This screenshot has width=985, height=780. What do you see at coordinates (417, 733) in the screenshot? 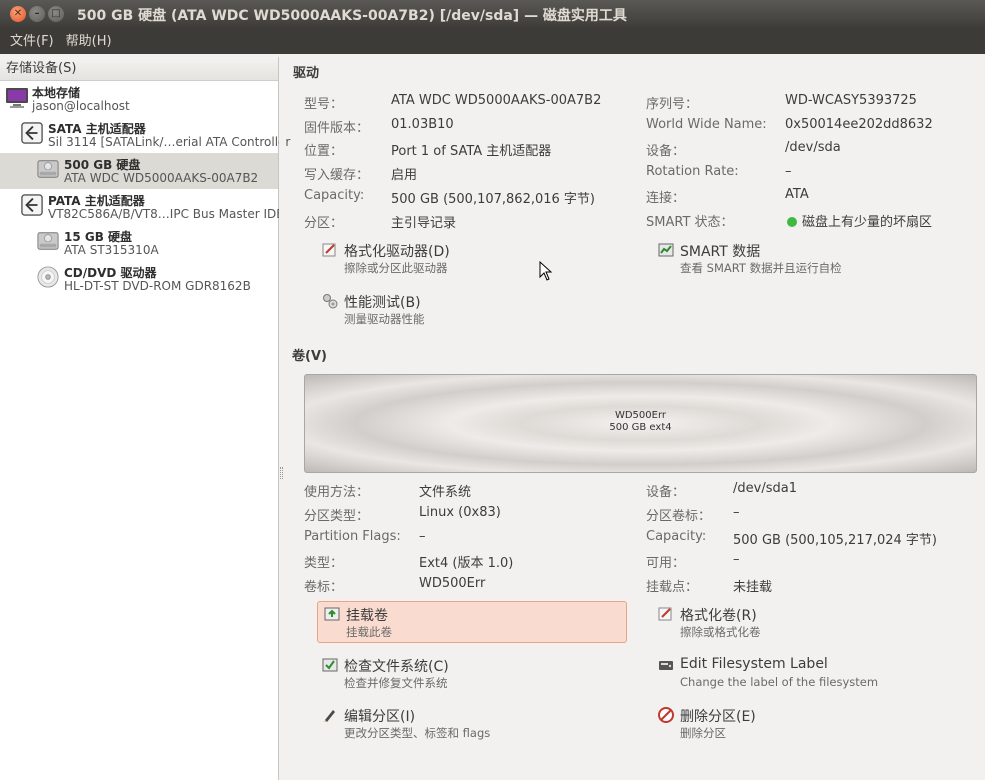
I see `edit-partition-desc: 更改分区类型、标签和 flags` at bounding box center [417, 733].